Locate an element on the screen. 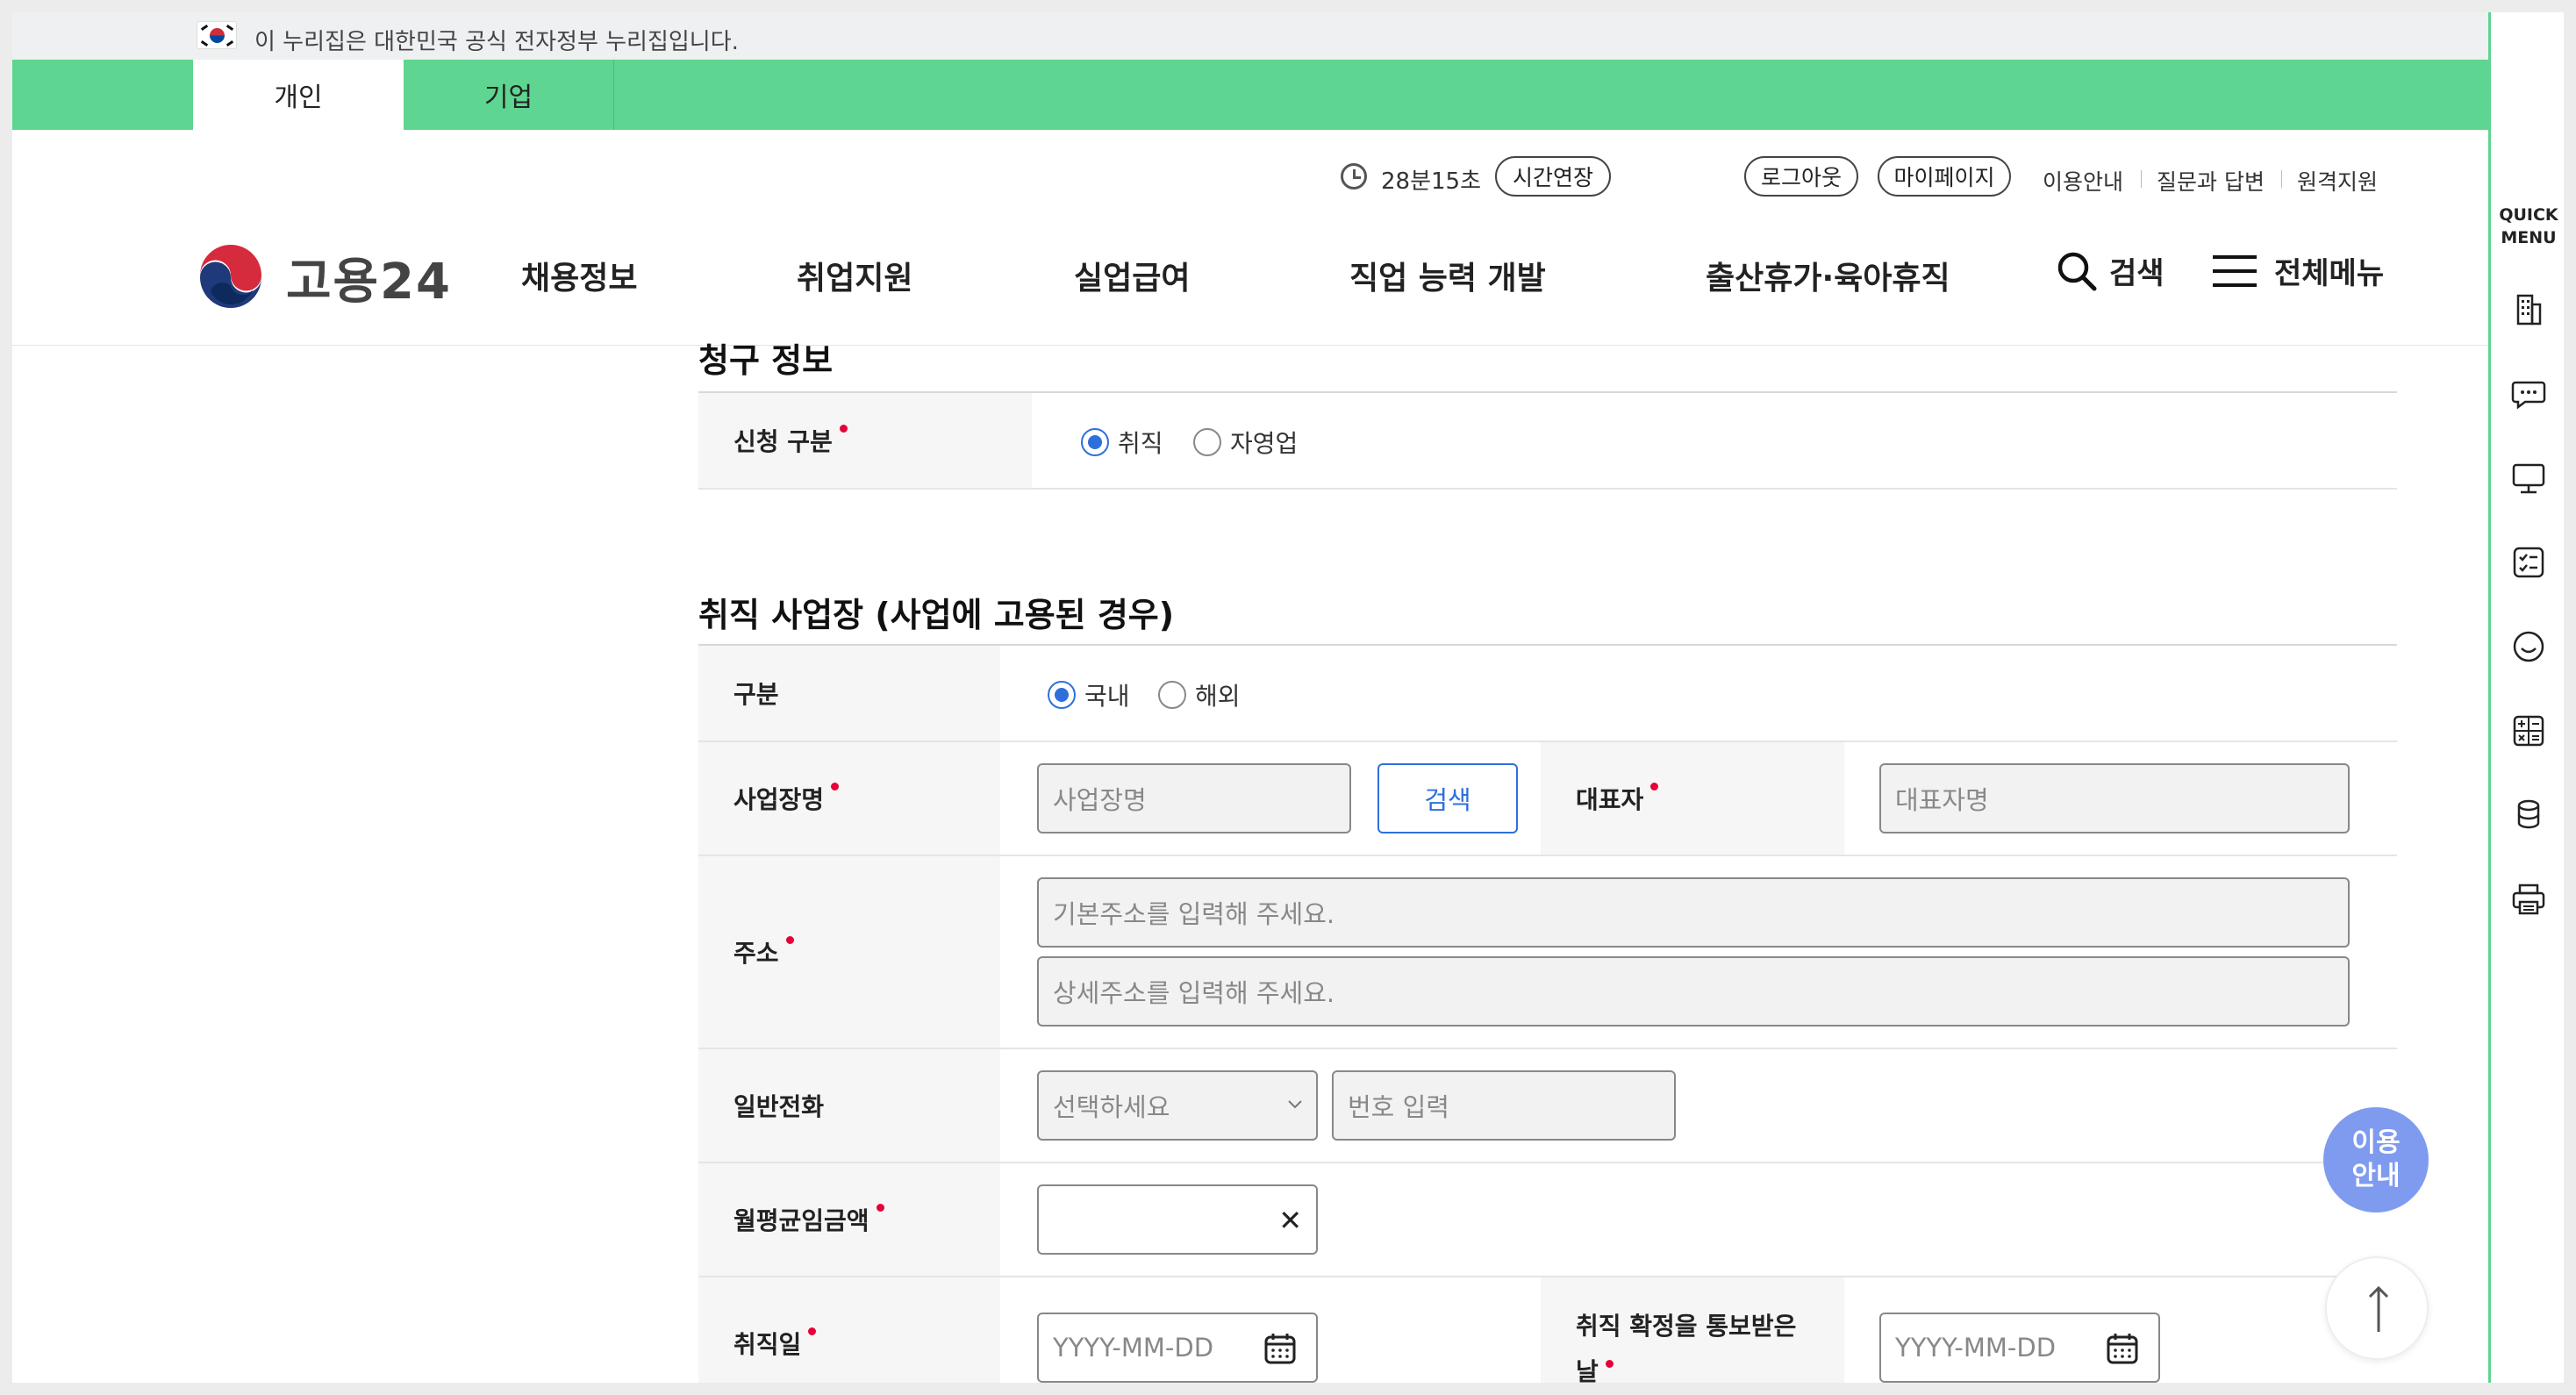 The image size is (2576, 1395). search-label: 검색 is located at coordinates (2137, 273).